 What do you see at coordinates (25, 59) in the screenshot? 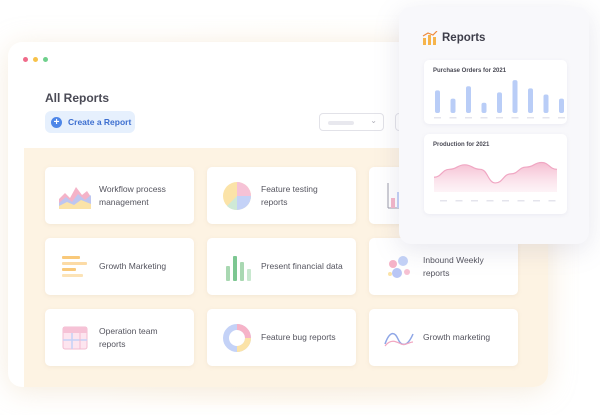
I see `close-dot` at bounding box center [25, 59].